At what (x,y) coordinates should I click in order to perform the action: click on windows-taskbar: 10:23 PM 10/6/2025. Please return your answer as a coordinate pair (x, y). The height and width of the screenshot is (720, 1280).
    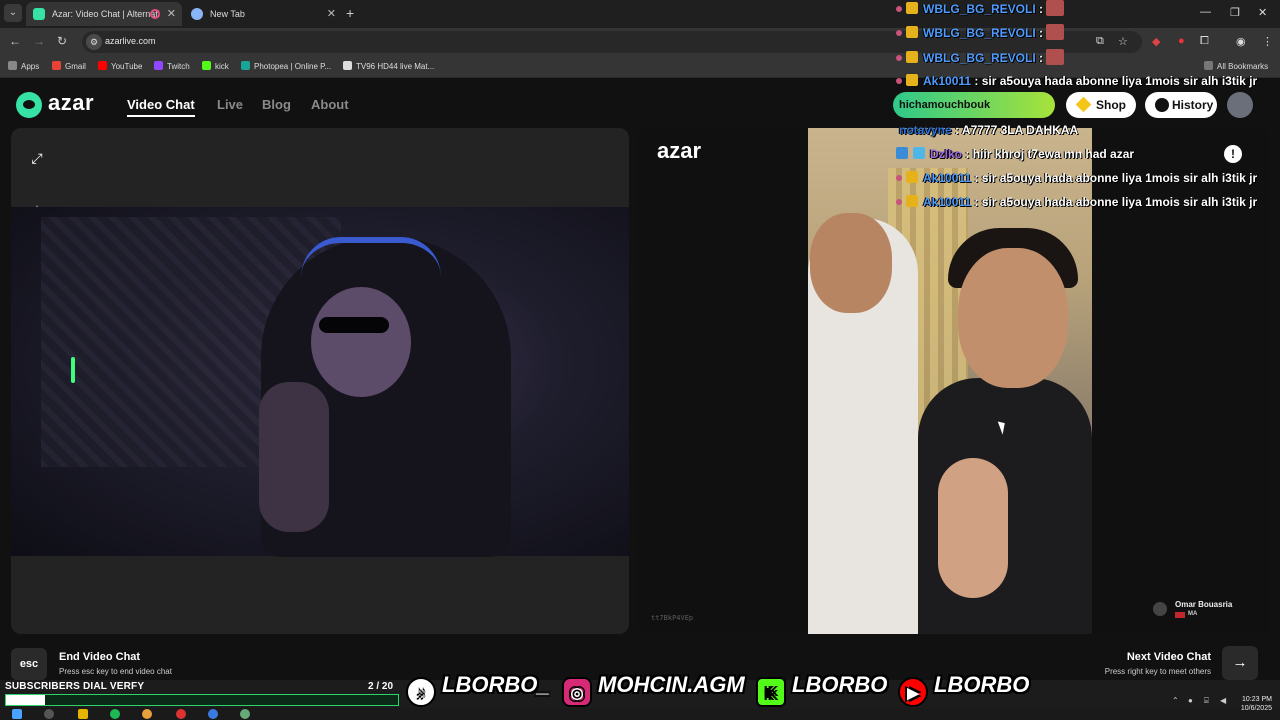
    Looking at the image, I should click on (640, 708).